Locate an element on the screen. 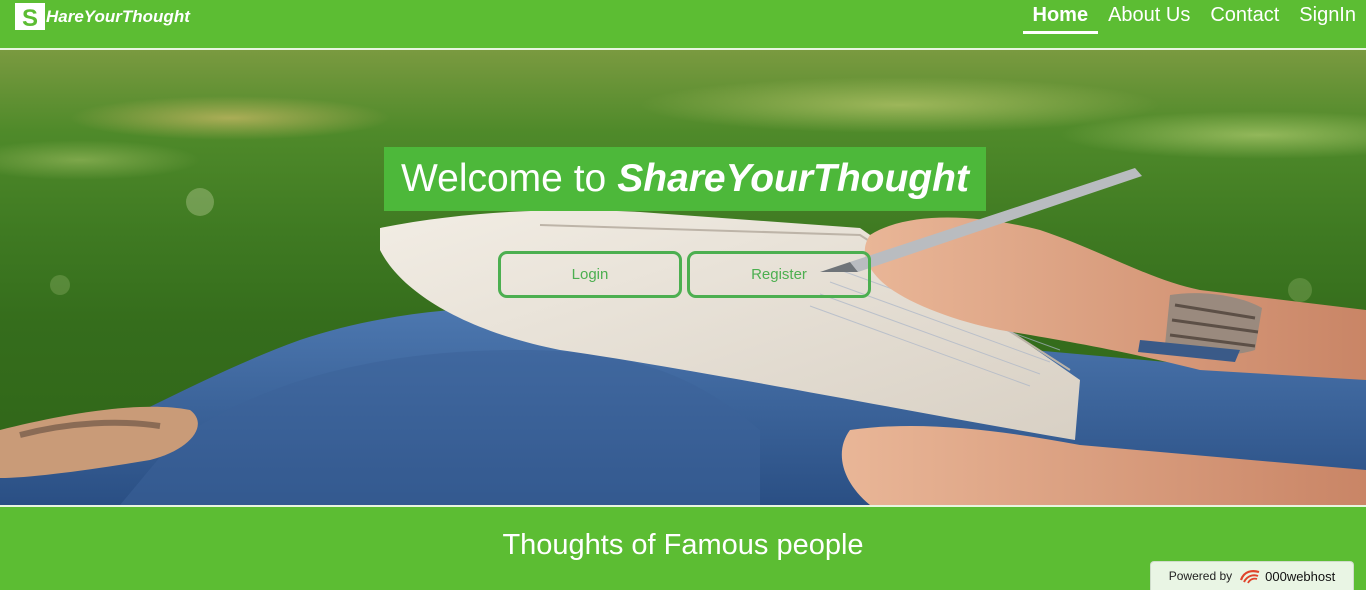 Image resolution: width=1366 pixels, height=590 pixels. brand: S HareYourThought is located at coordinates (102, 16).